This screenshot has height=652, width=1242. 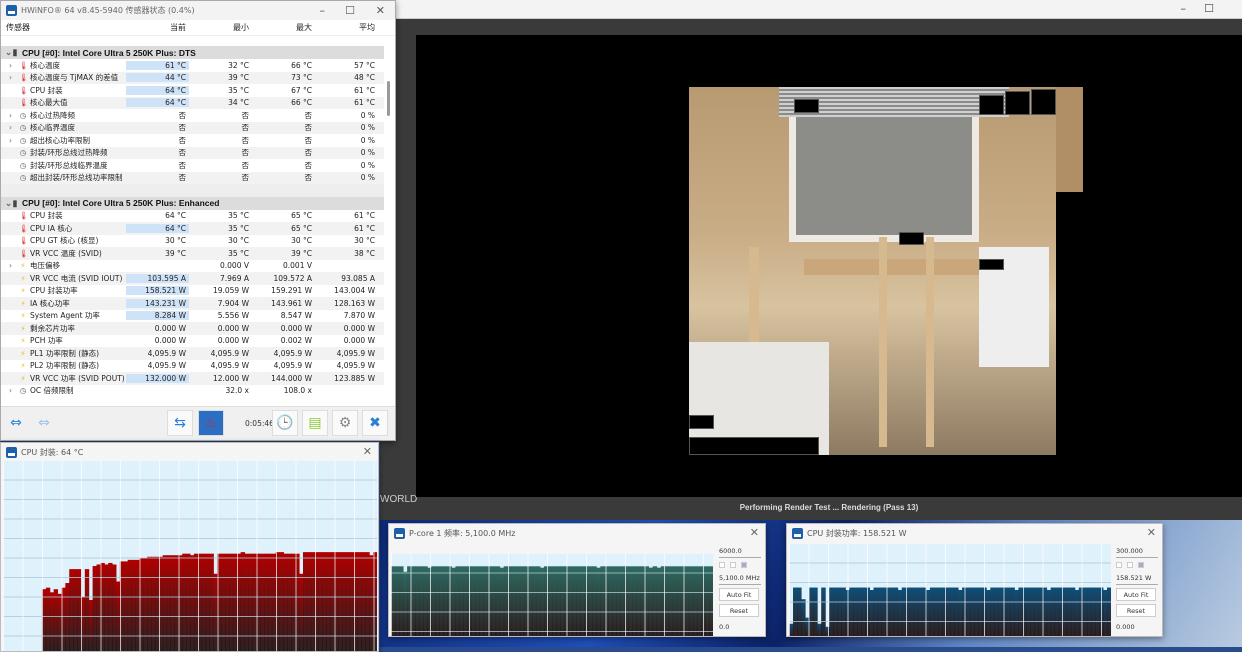 I want to click on sensor-row: › ◷ OC 倍频限制 32.0 x 108.0 x, so click(x=192, y=391).